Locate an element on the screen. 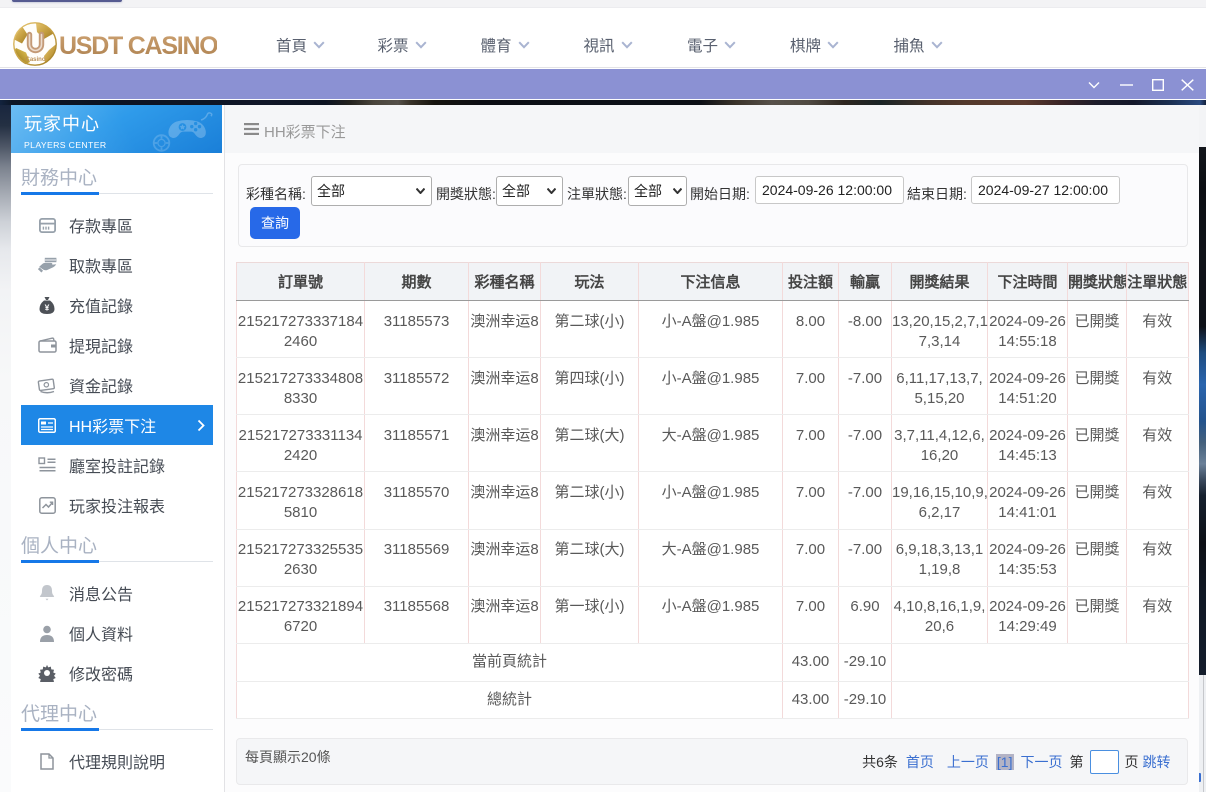 Image resolution: width=1206 pixels, height=792 pixels. svg-text: Casino is located at coordinates (35, 60).